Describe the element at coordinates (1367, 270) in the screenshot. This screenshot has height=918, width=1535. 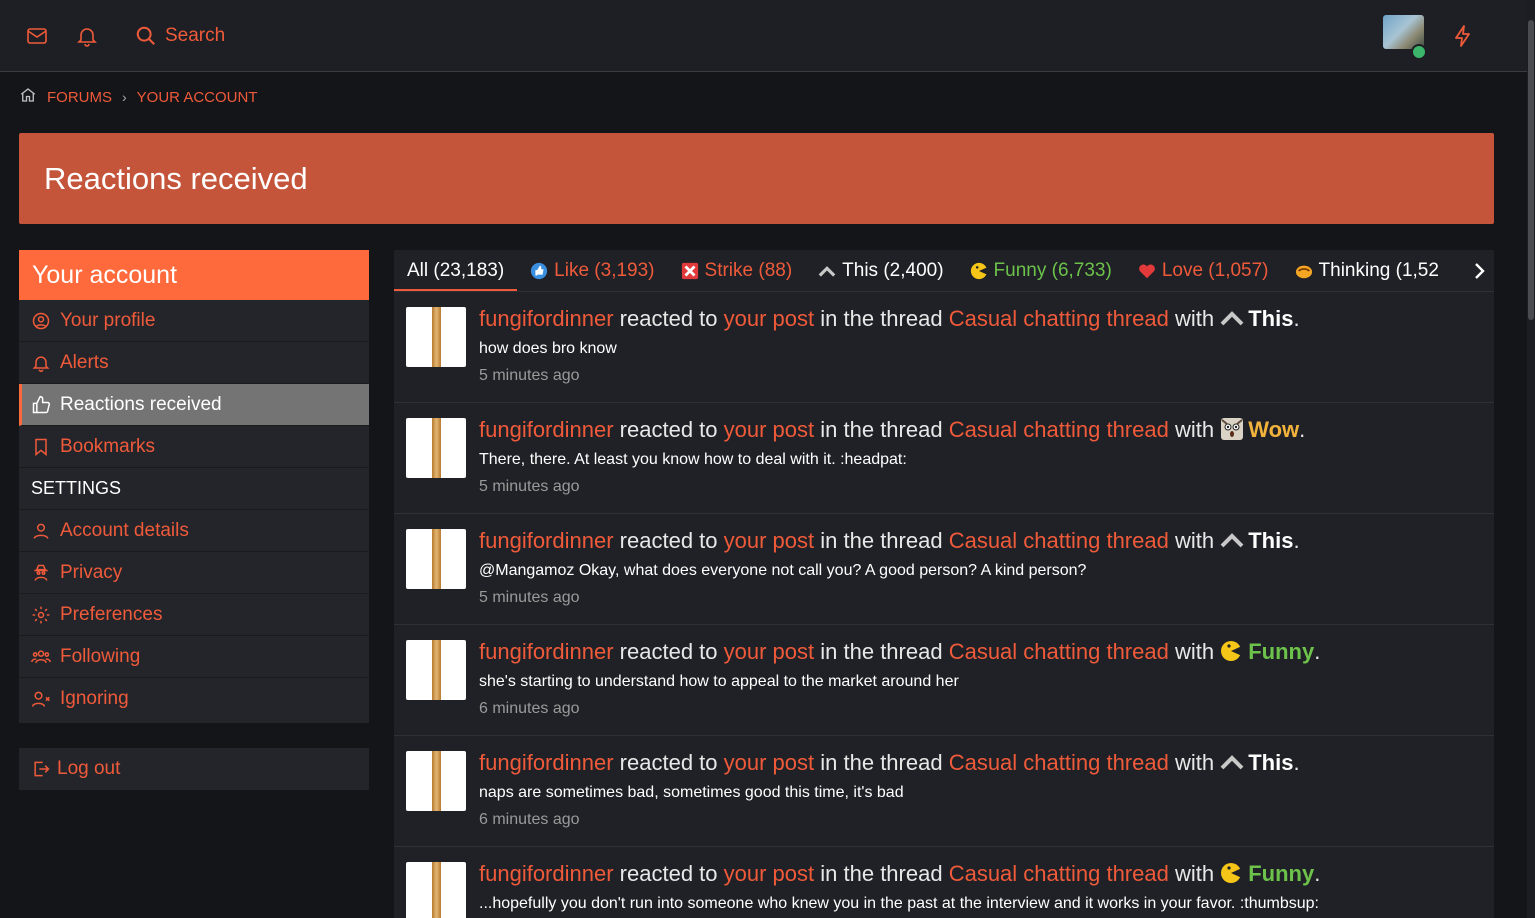
I see `tab-thinking: Thinking (1,52` at that location.